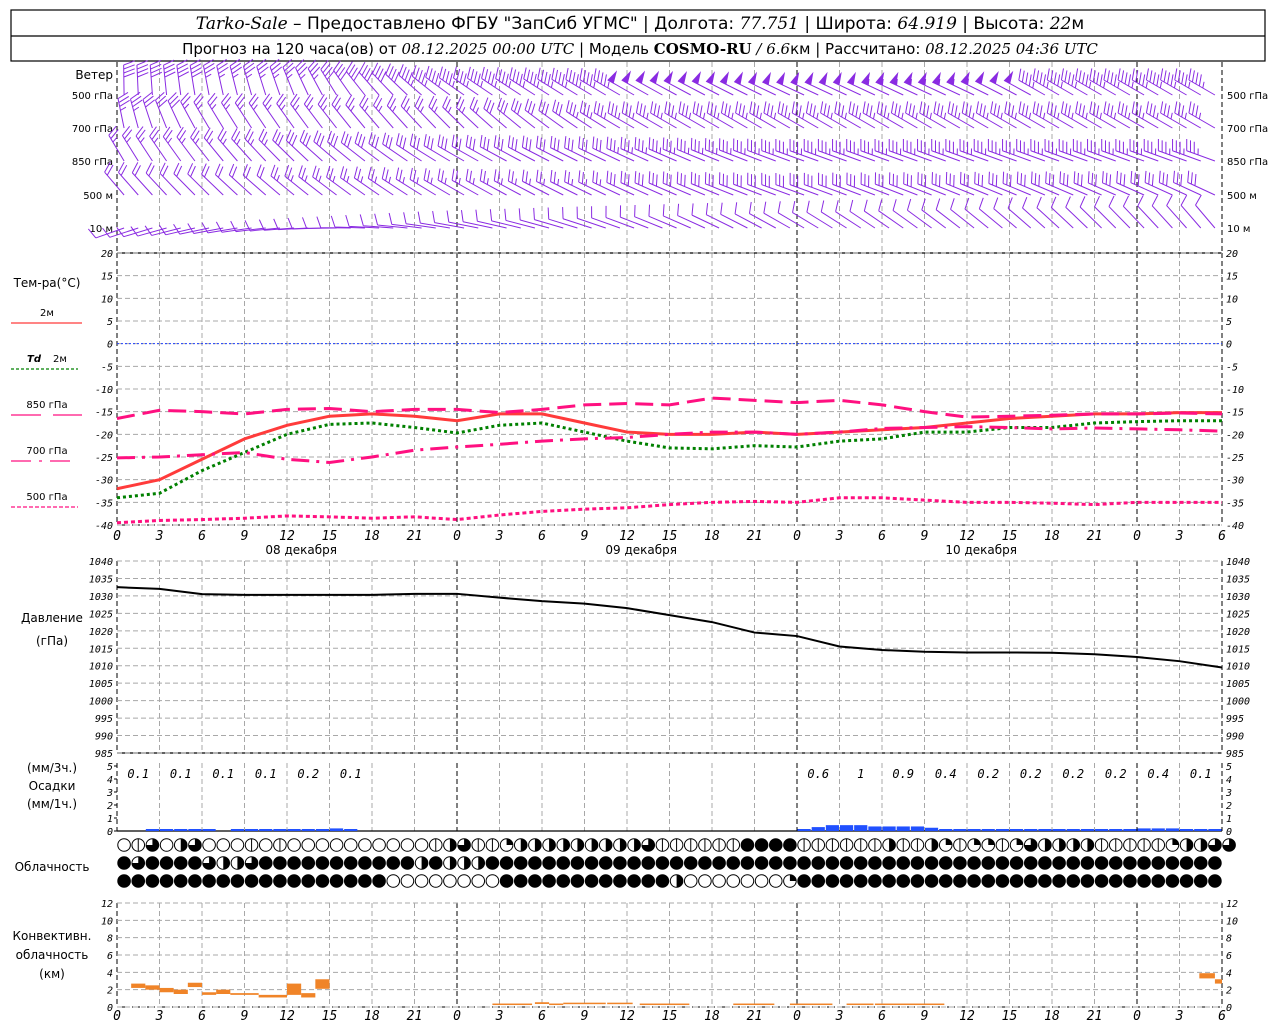  I want to click on y-tick-label-left: 12, so click(107, 904).